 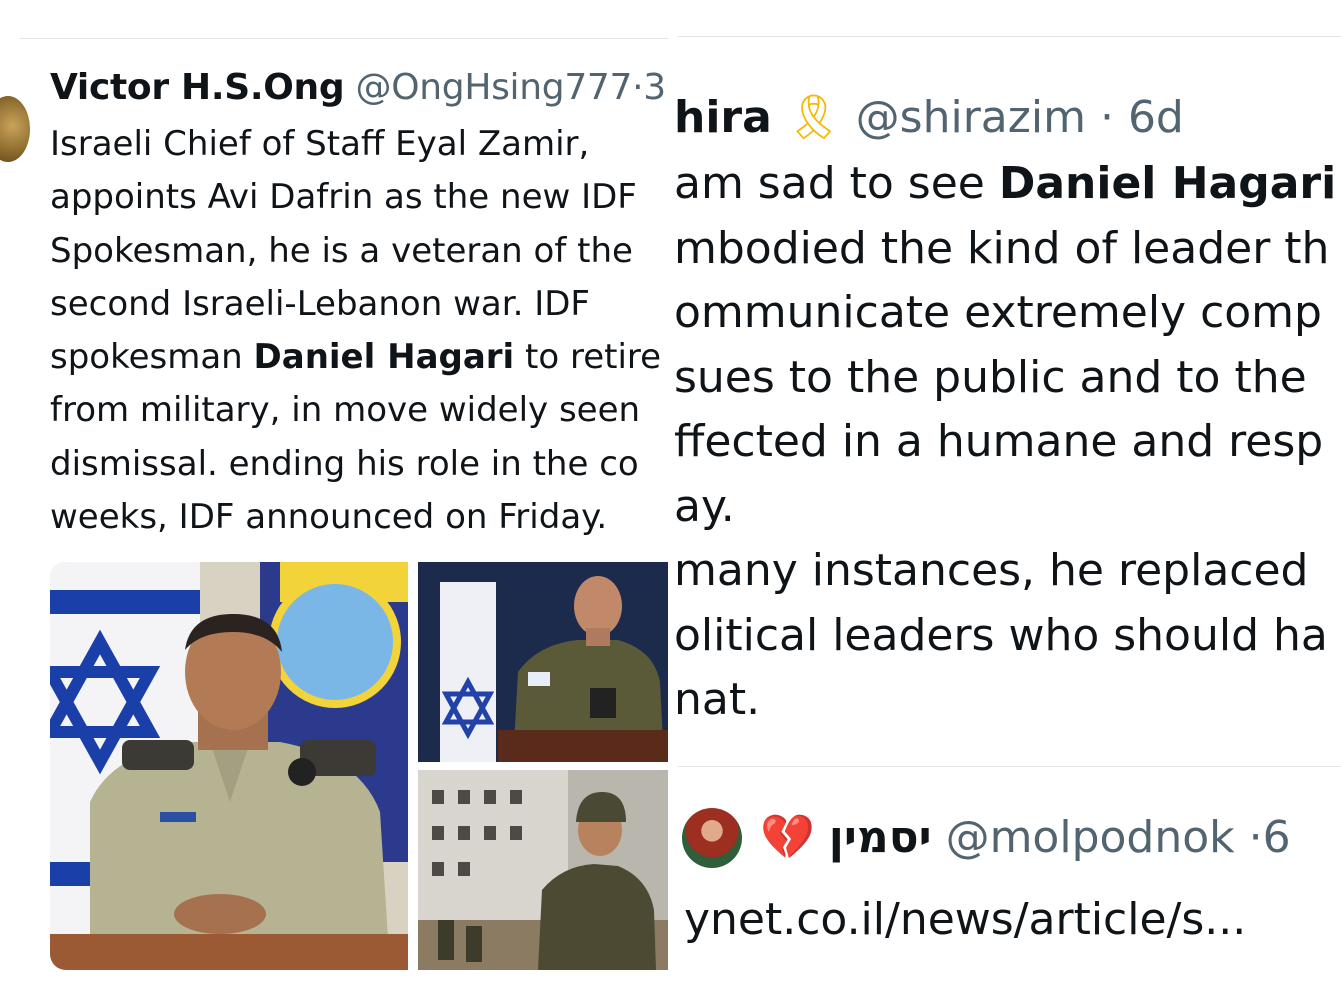 I want to click on officer-portrait-illustration, so click(x=229, y=766).